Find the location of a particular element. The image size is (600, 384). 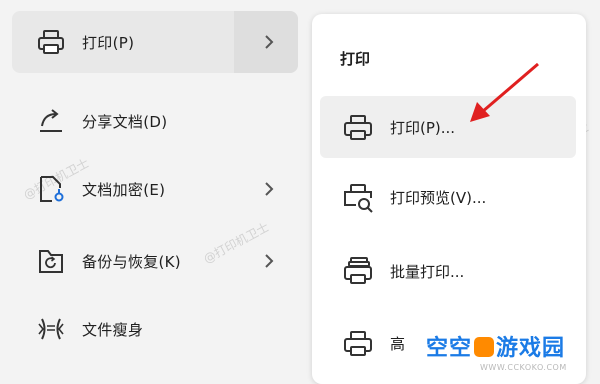

batch-print-icon is located at coordinates (358, 270).